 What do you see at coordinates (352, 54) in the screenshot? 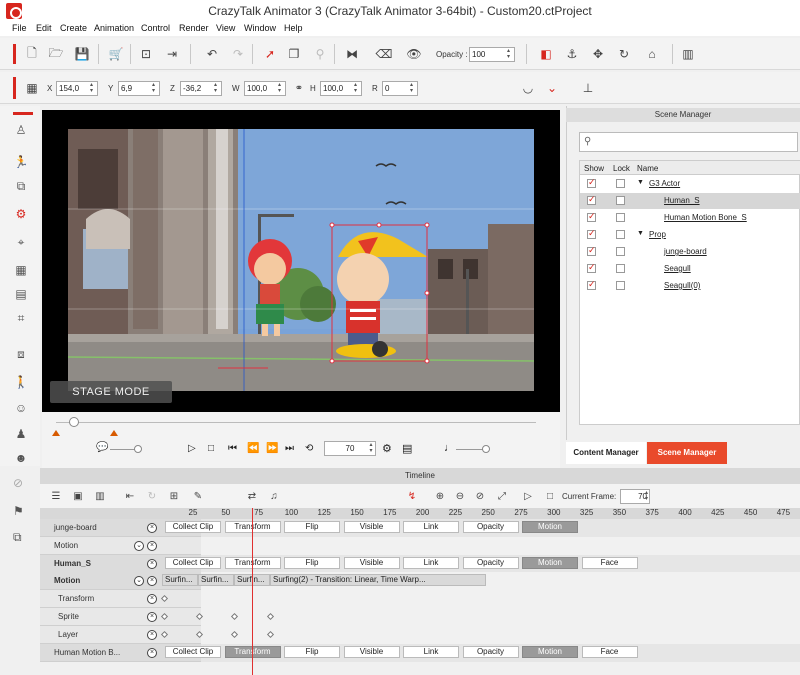
I see `flip-icon: ⧓` at bounding box center [352, 54].